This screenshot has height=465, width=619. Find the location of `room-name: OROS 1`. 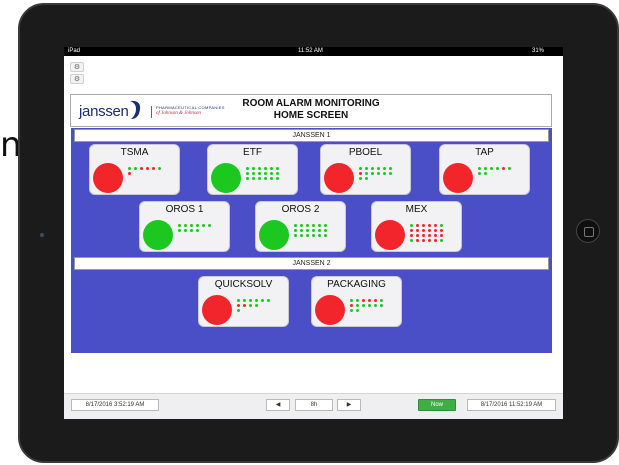

room-name: OROS 1 is located at coordinates (184, 209).